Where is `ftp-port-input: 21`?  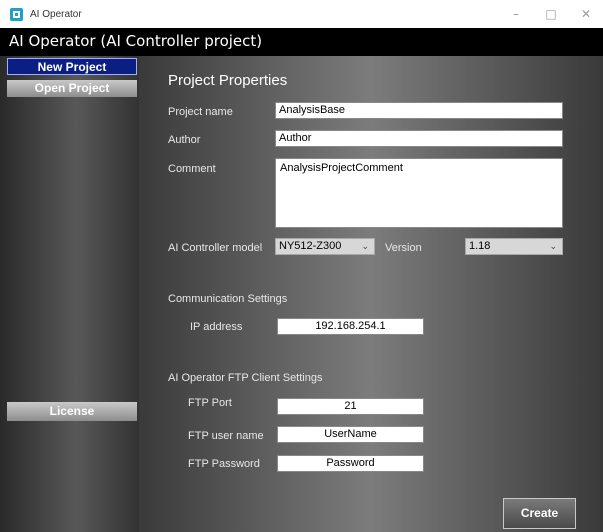
ftp-port-input: 21 is located at coordinates (350, 406).